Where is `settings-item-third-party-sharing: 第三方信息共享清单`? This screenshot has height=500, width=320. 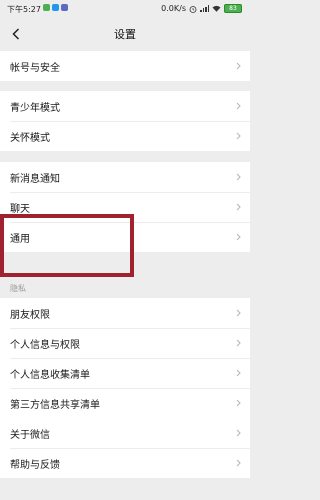 settings-item-third-party-sharing: 第三方信息共享清单 is located at coordinates (125, 403).